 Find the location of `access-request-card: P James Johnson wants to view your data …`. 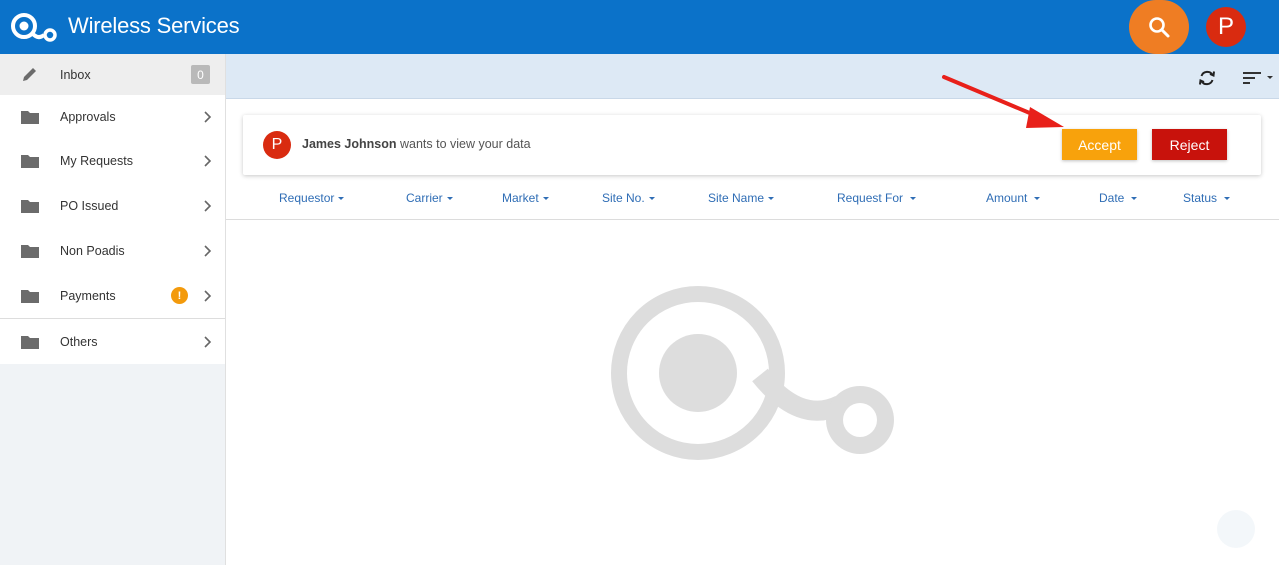

access-request-card: P James Johnson wants to view your data … is located at coordinates (752, 145).